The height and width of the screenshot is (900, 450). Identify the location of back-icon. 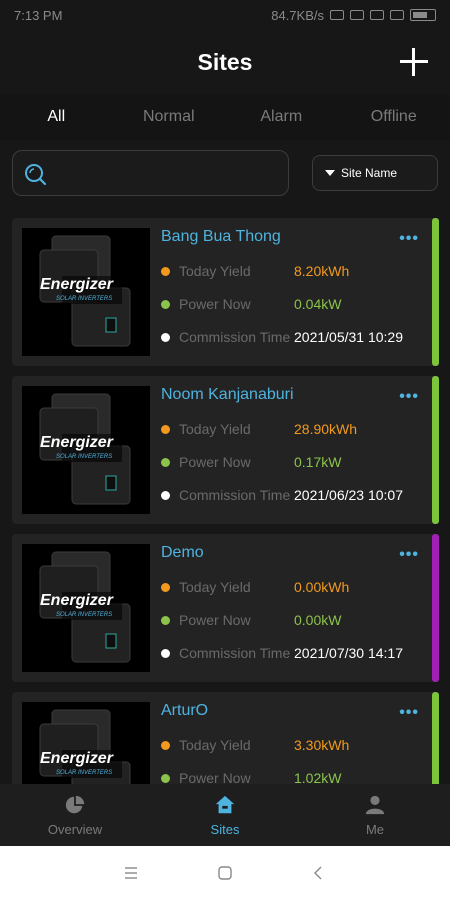
(319, 873).